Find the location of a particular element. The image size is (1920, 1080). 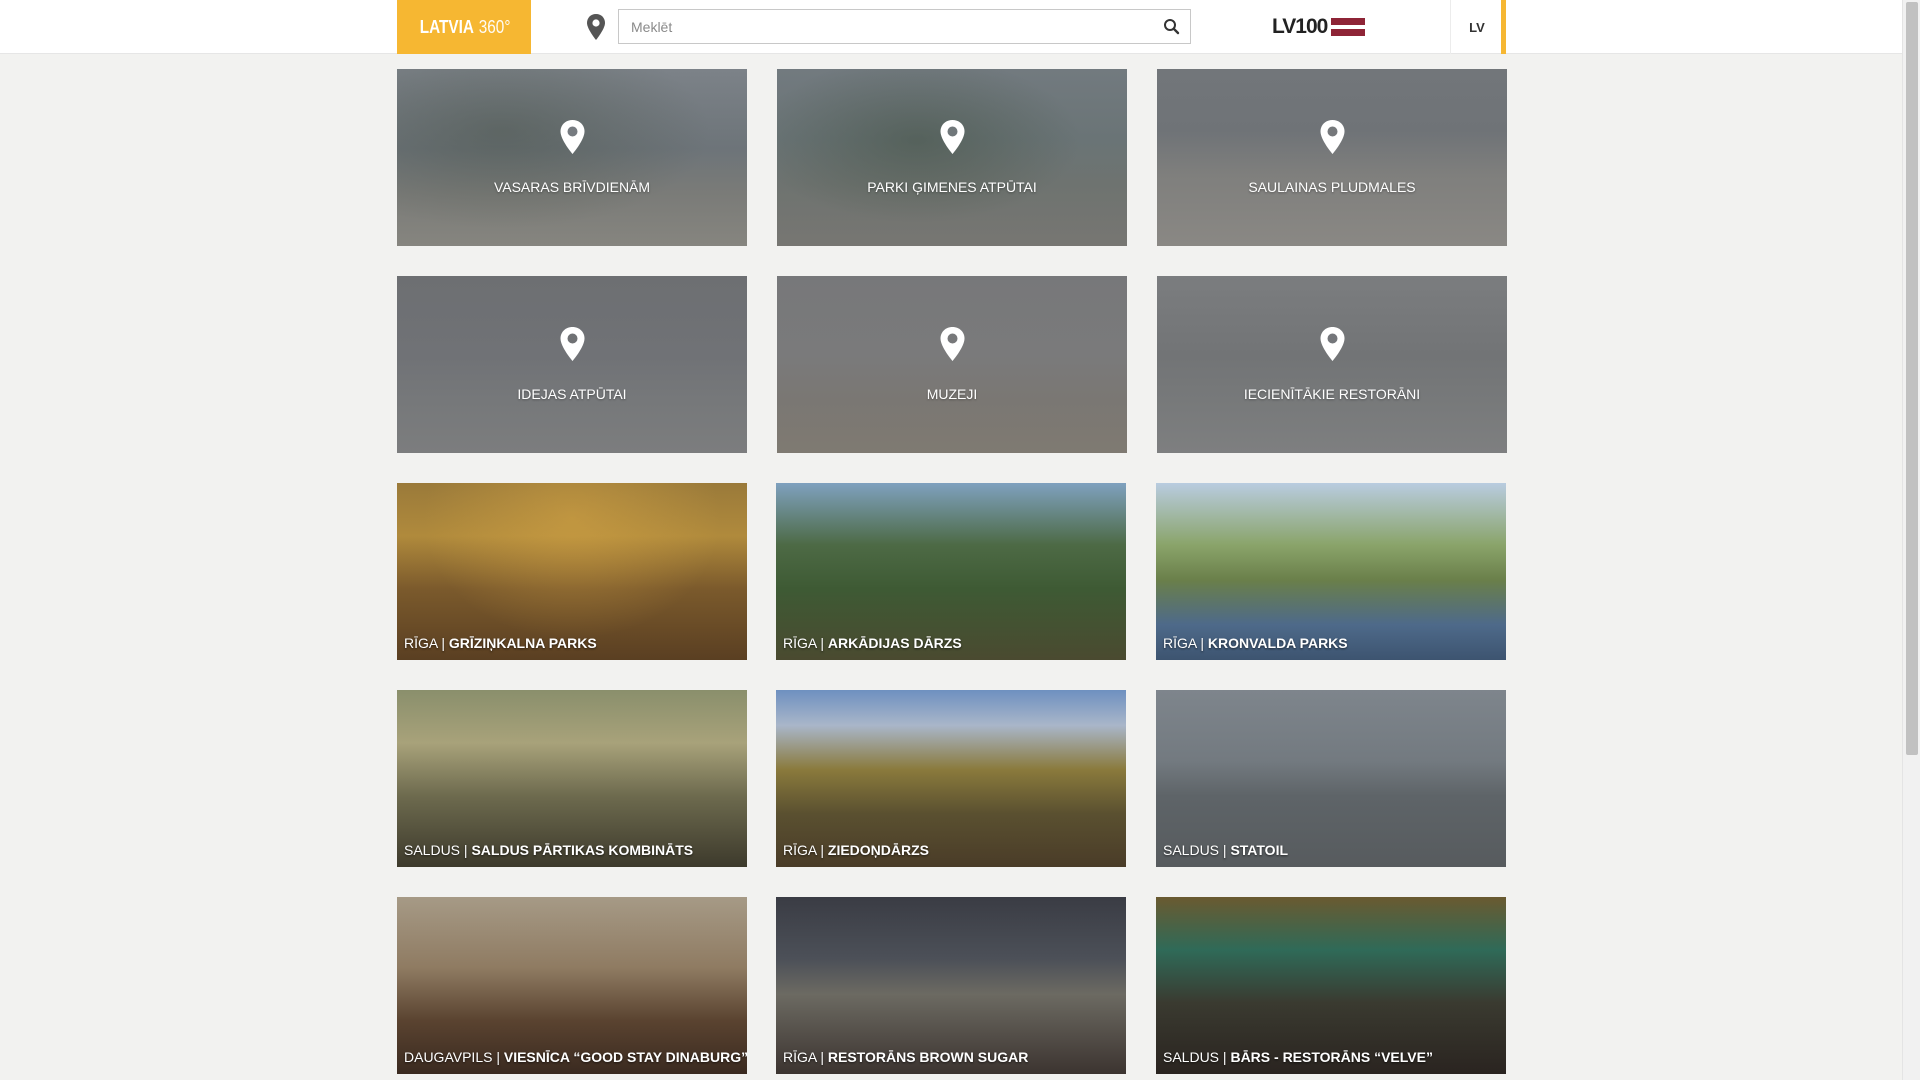

site-logo: LATVIA 360° is located at coordinates (464, 27).